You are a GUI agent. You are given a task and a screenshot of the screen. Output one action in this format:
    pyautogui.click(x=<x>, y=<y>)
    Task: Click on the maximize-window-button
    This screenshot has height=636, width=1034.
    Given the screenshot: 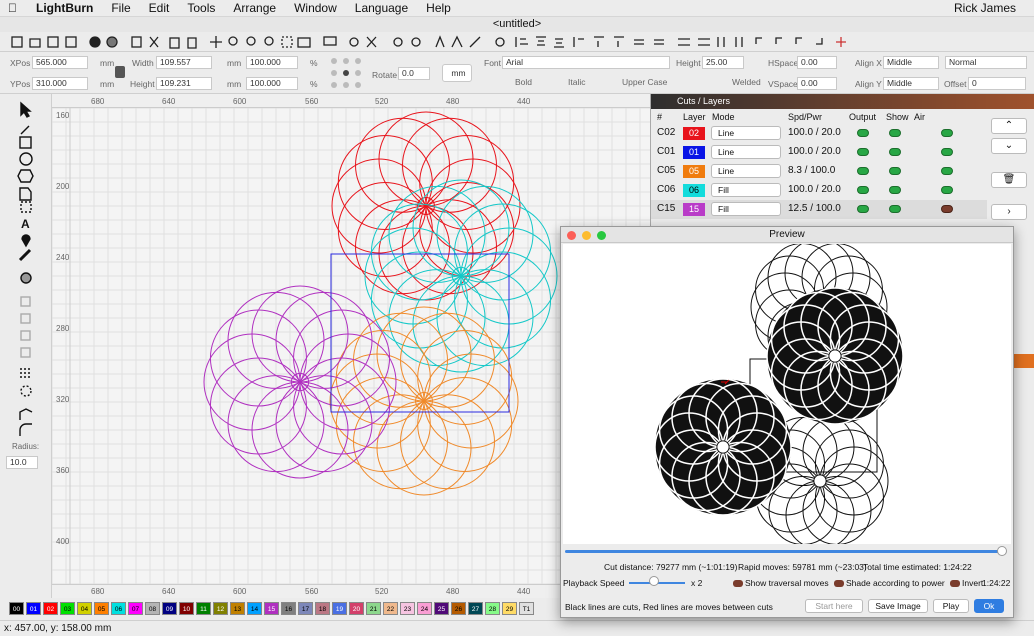 What is the action you would take?
    pyautogui.click(x=601, y=235)
    